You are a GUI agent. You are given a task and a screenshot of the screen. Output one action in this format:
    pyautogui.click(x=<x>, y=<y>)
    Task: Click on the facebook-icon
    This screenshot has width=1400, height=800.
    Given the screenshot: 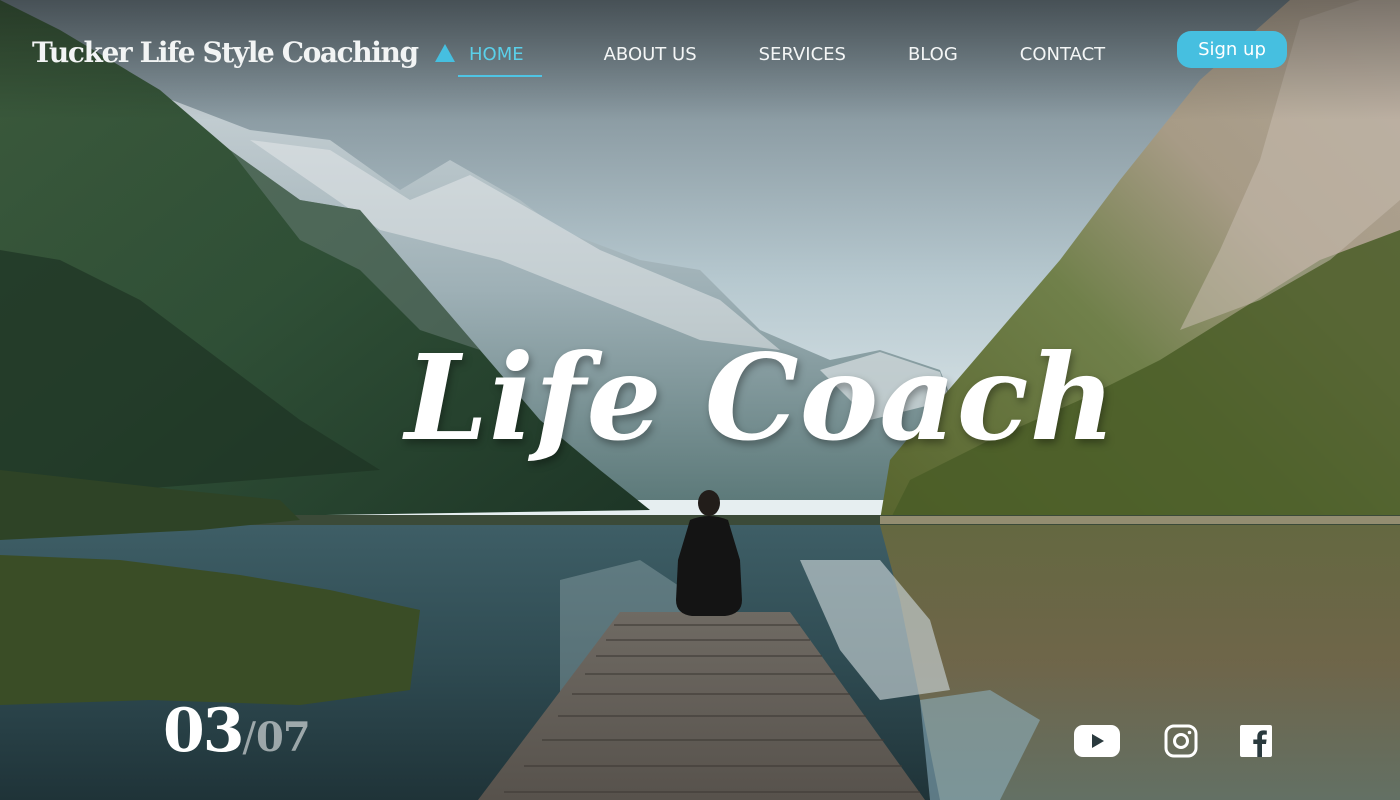 What is the action you would take?
    pyautogui.click(x=1256, y=741)
    